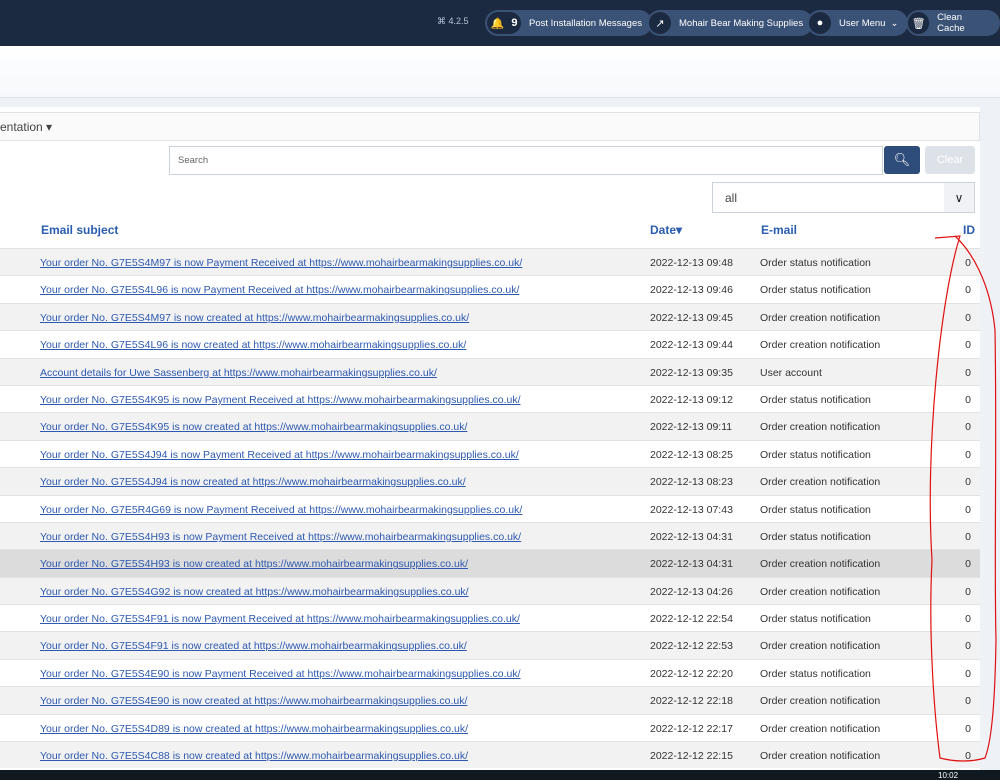 This screenshot has width=1000, height=780. Describe the element at coordinates (586, 23) in the screenshot. I see `post-install-label: Post Installation Messages` at that location.